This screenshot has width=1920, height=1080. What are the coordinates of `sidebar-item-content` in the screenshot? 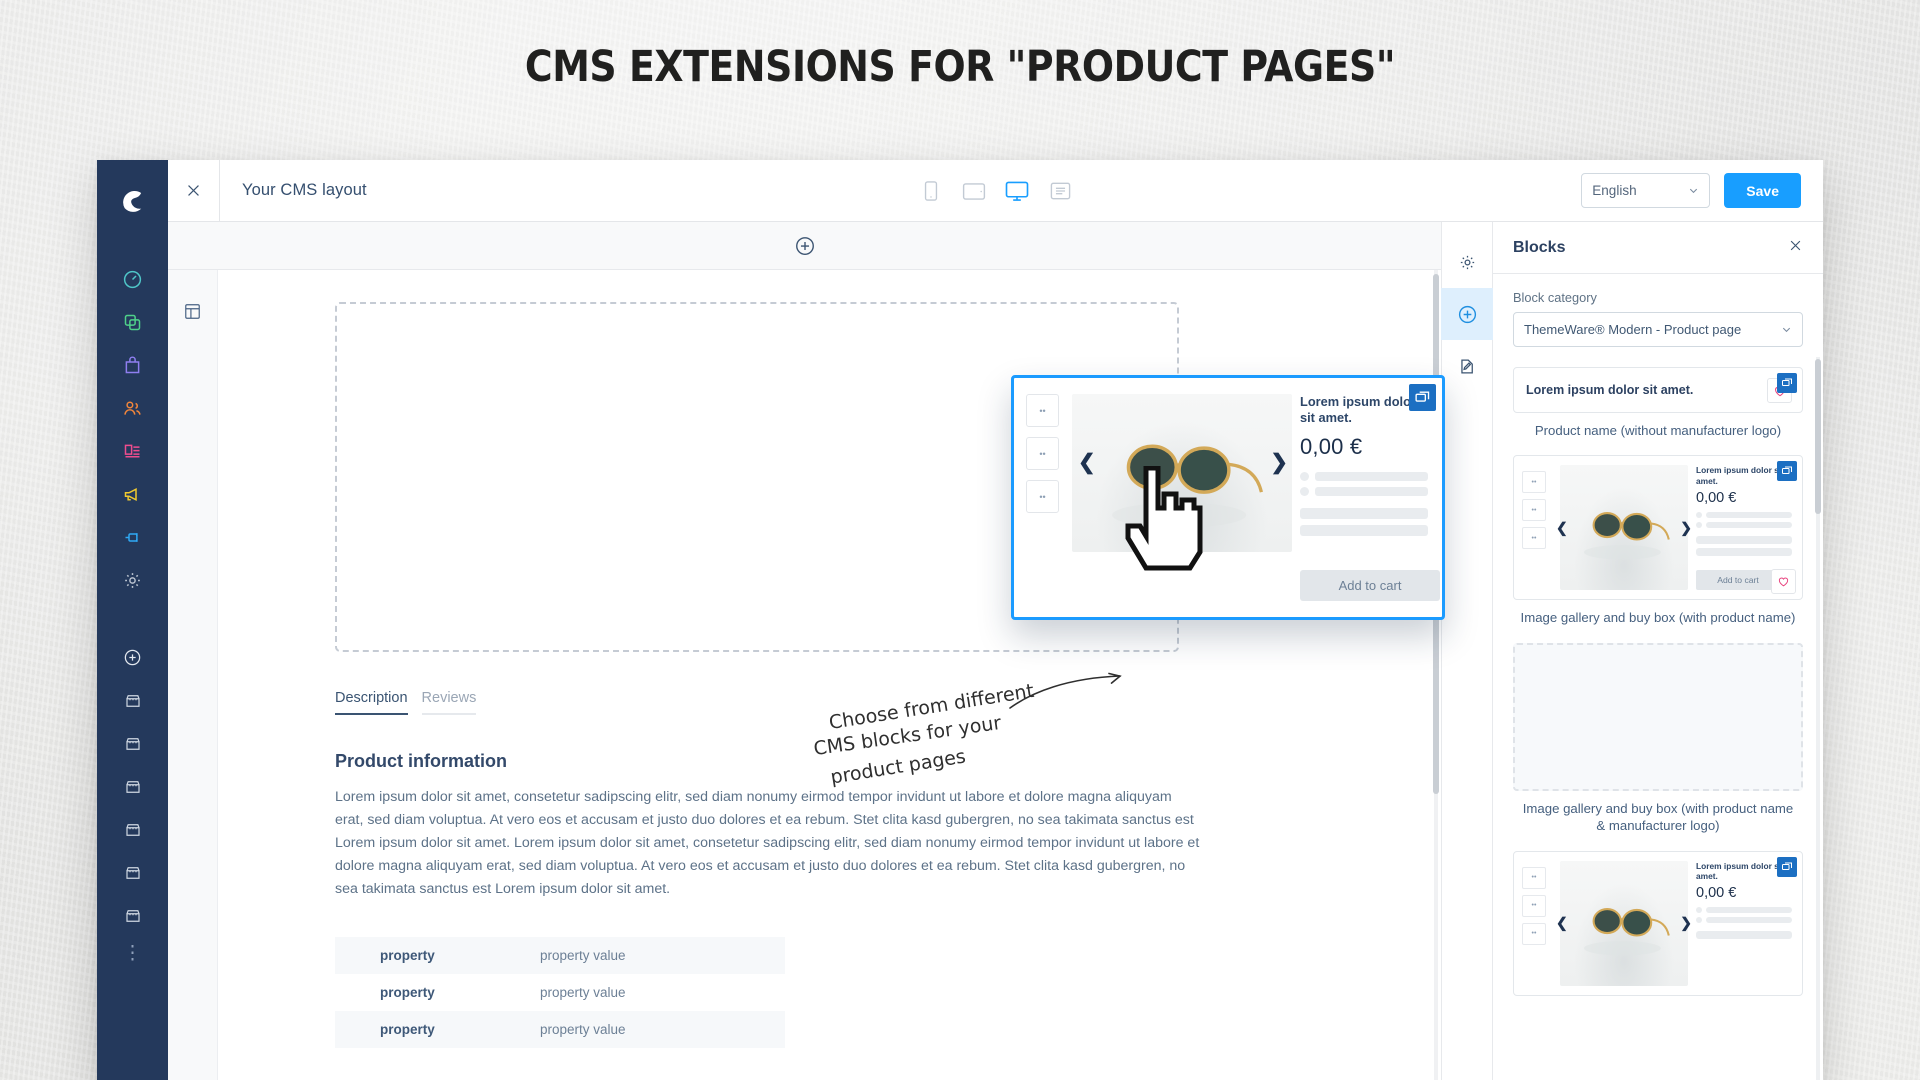 It's located at (133, 451).